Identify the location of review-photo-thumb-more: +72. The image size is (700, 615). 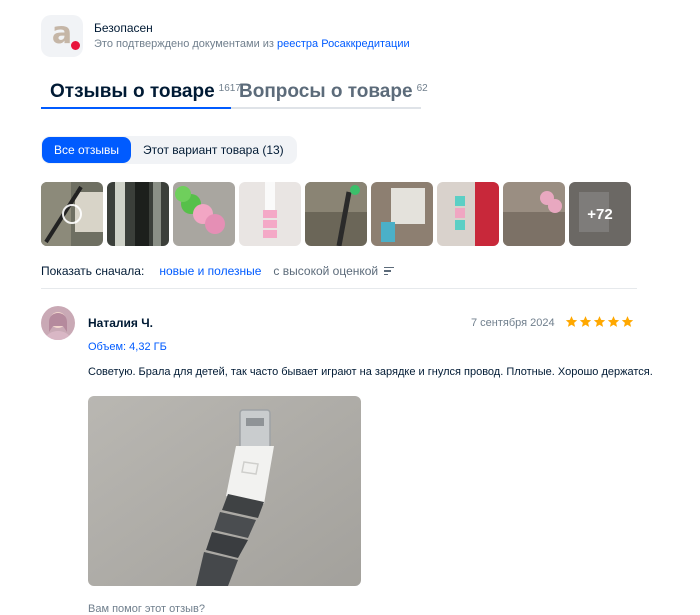
(600, 214).